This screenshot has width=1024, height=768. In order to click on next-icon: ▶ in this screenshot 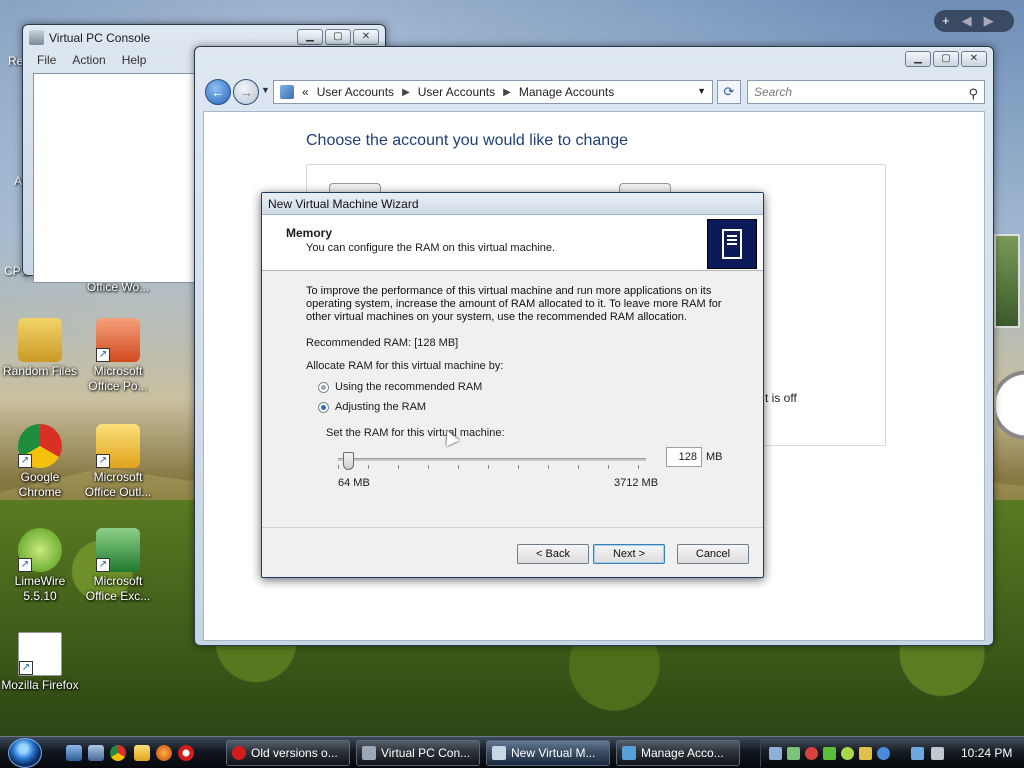, I will do `click(989, 21)`.